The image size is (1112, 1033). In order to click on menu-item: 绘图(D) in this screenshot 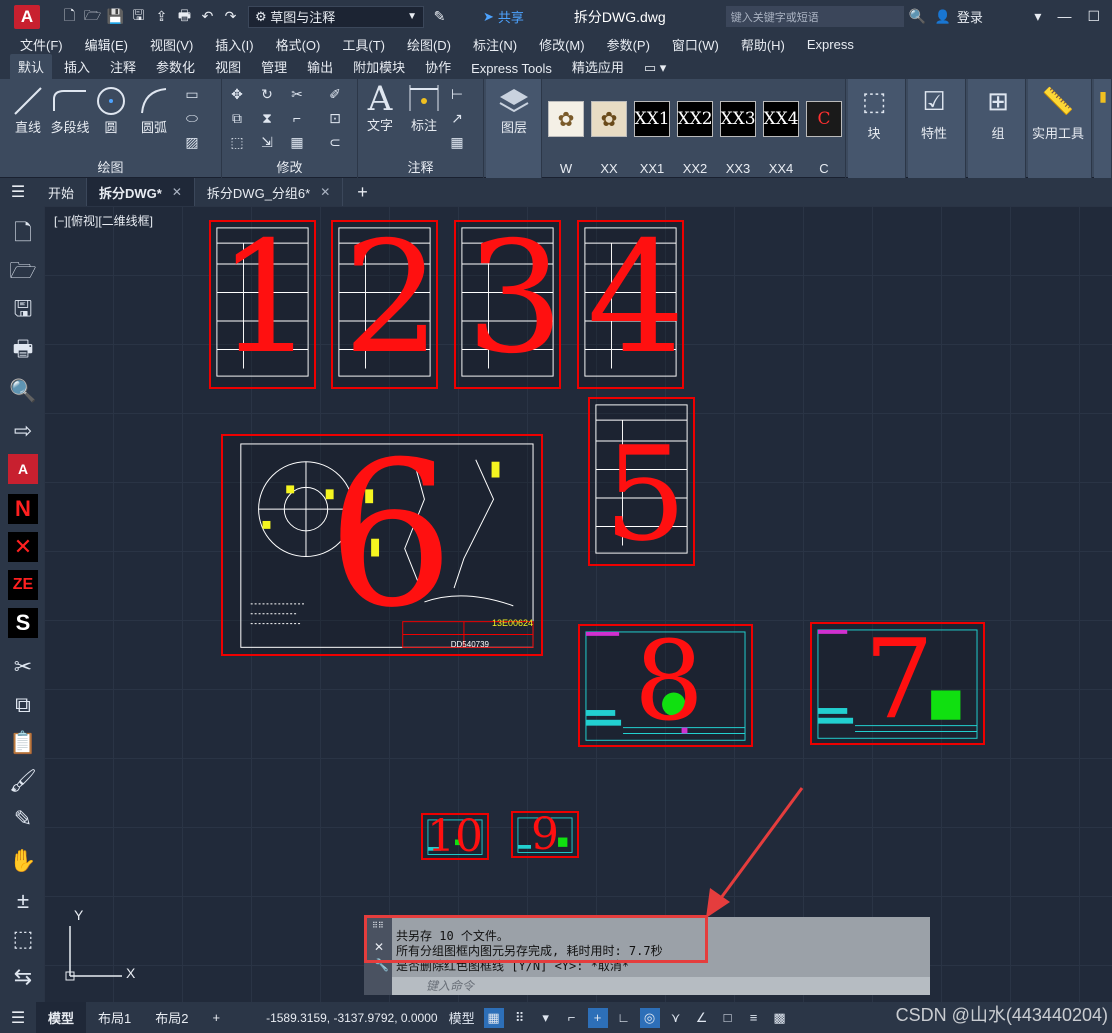, I will do `click(429, 44)`.